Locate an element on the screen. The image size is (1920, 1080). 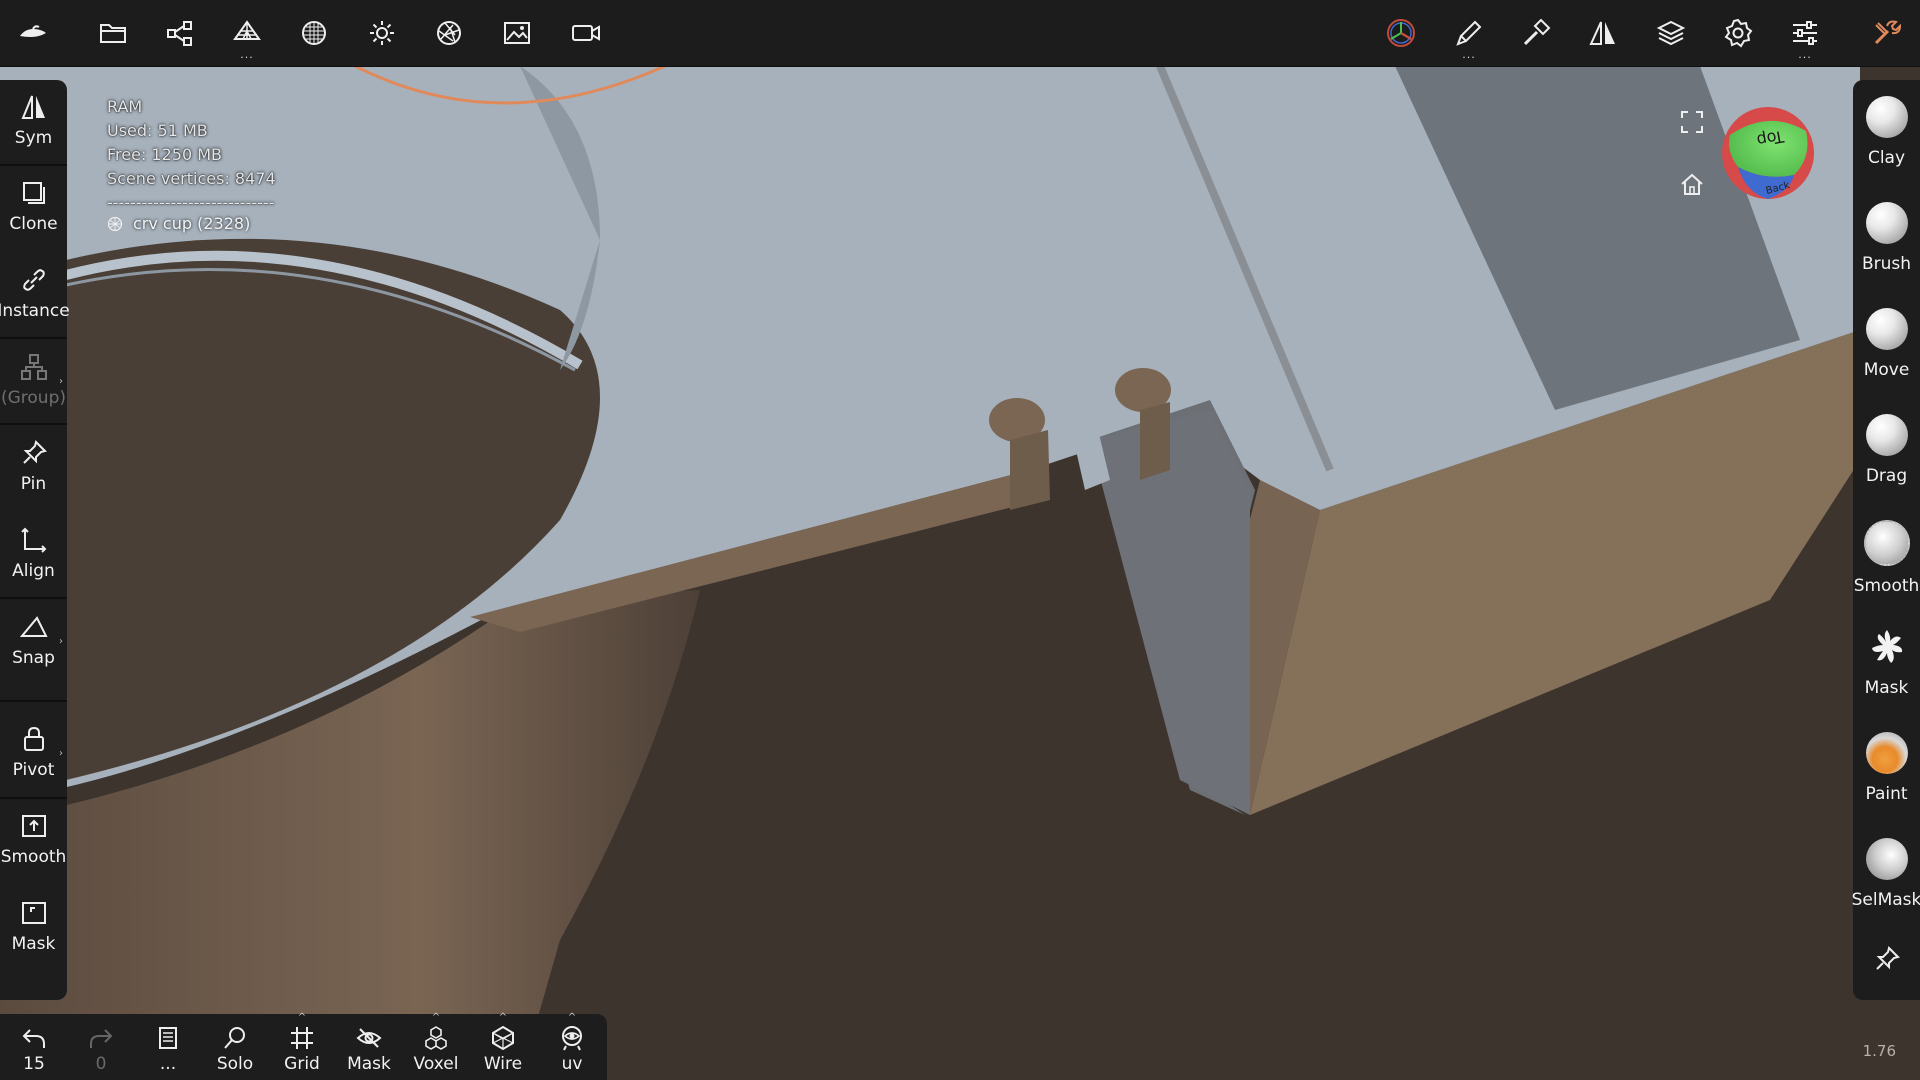
layers-button is located at coordinates (1671, 33).